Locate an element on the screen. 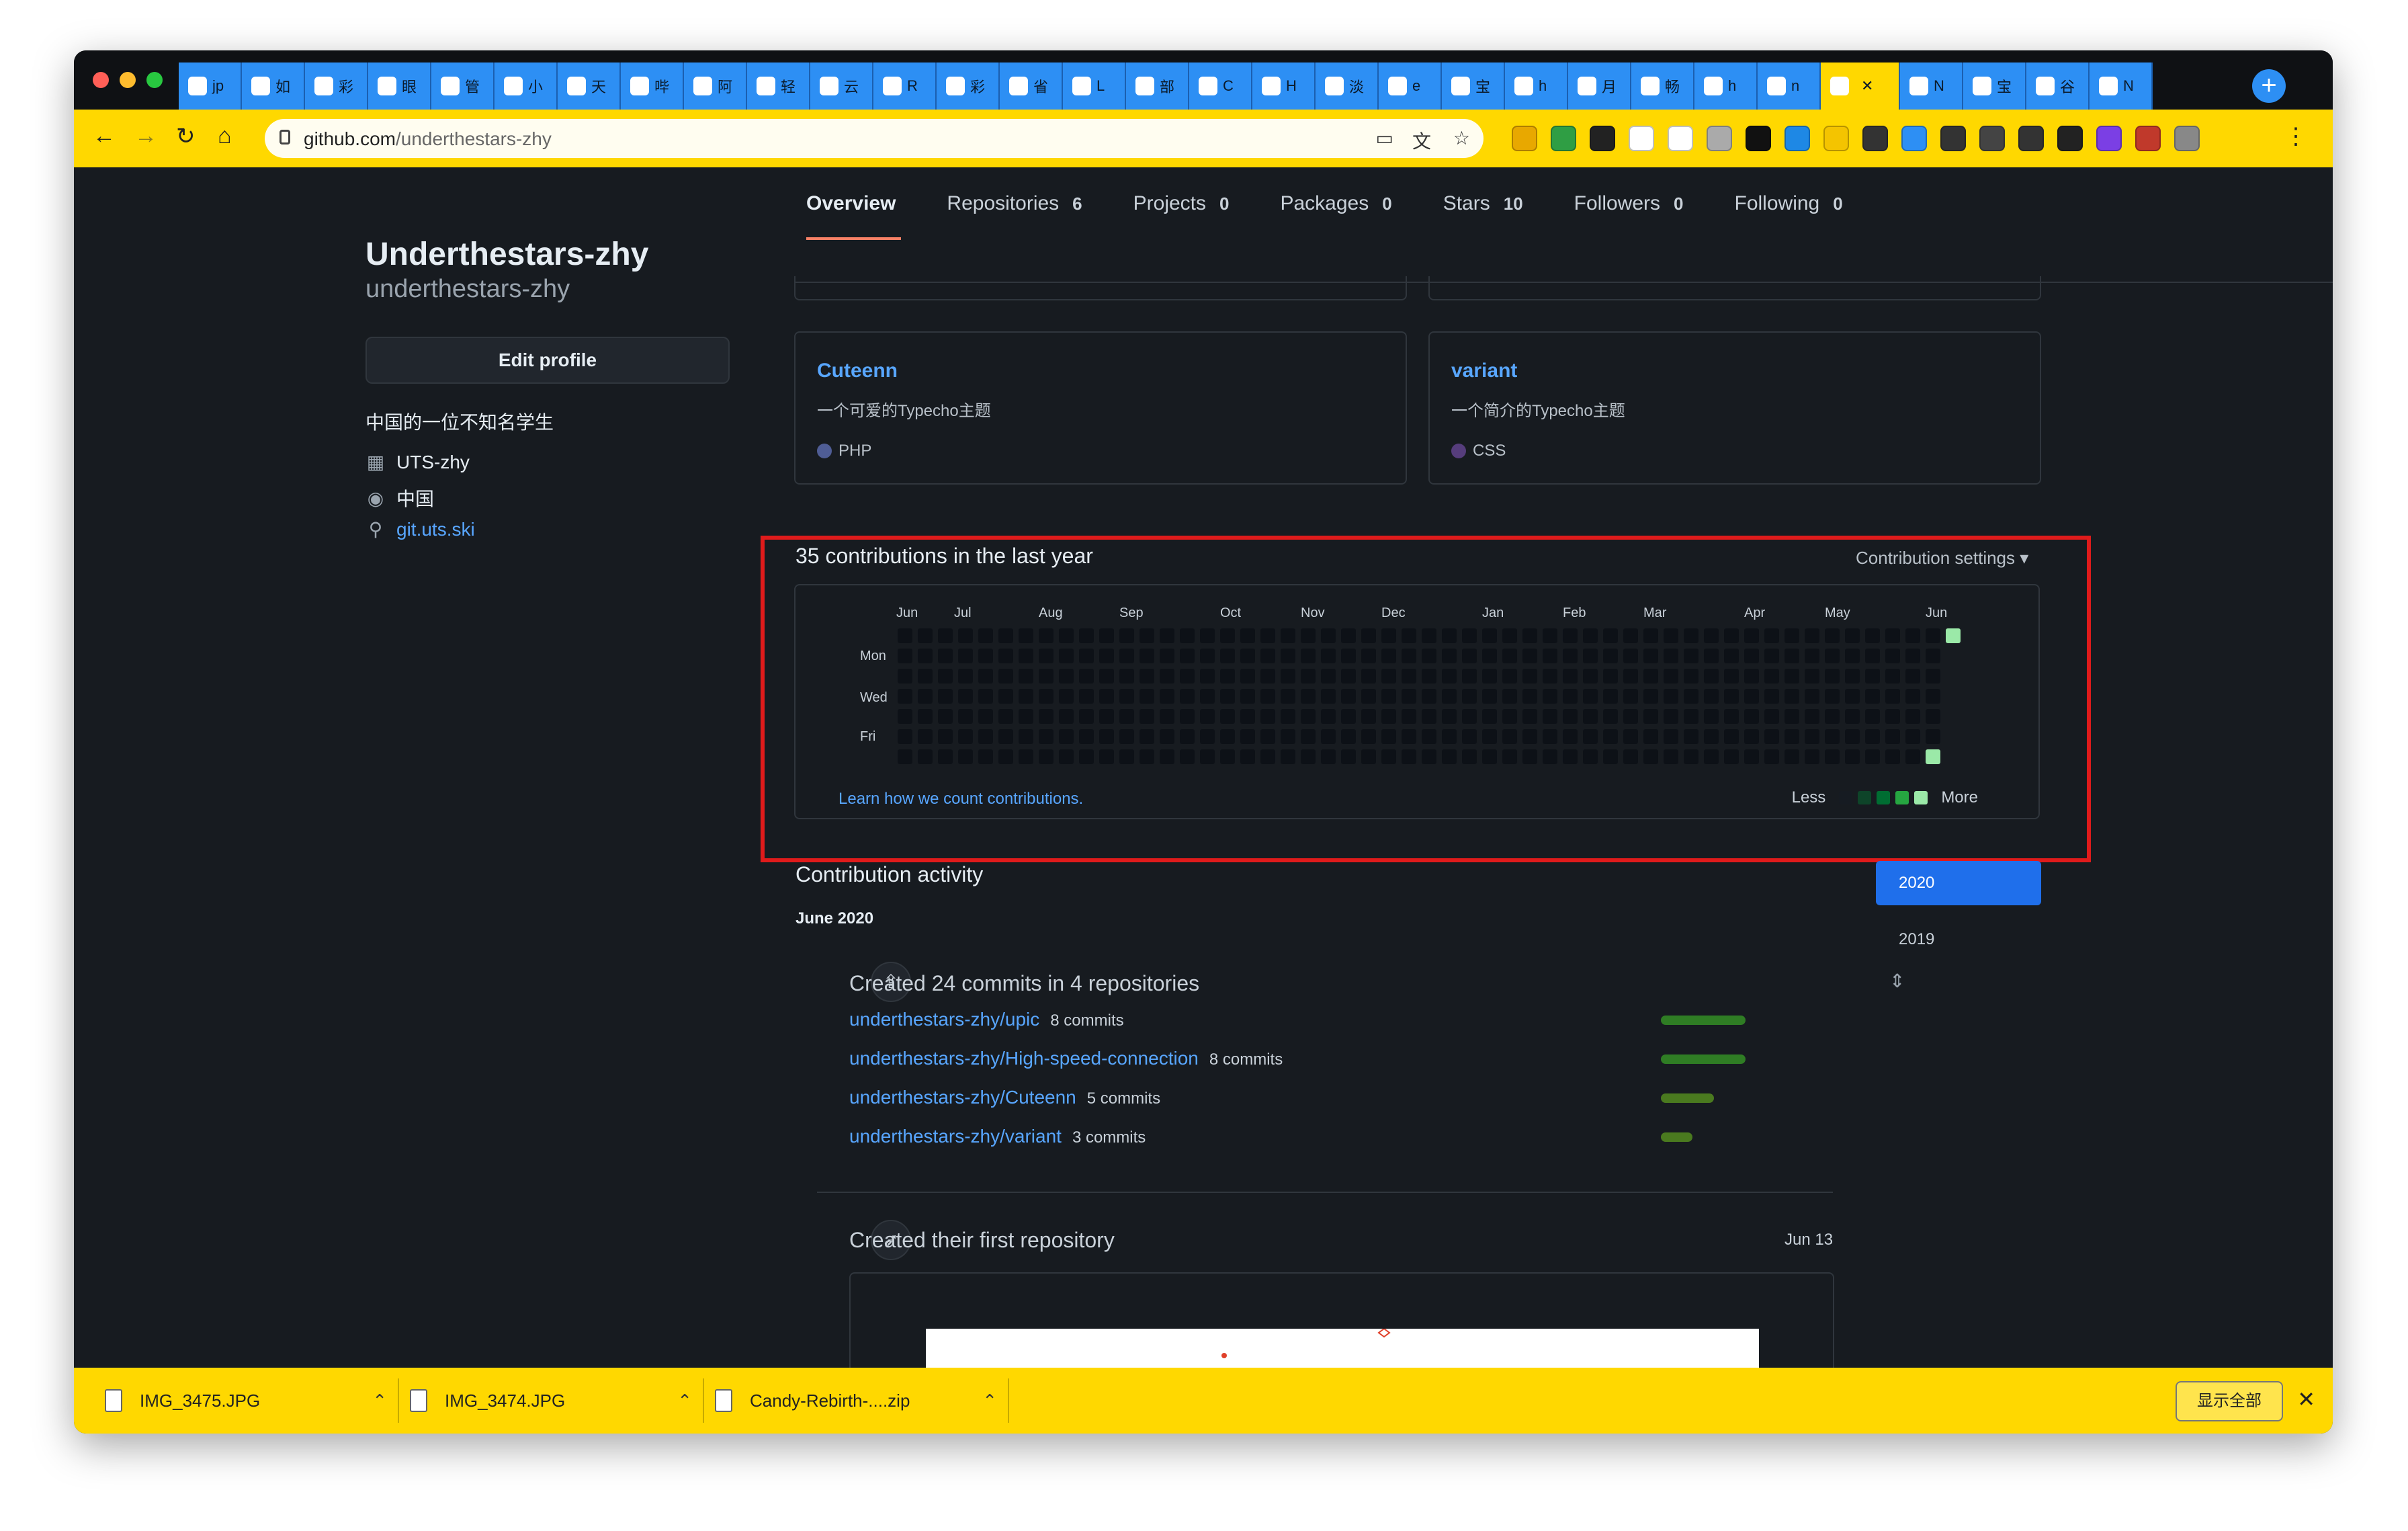 The height and width of the screenshot is (1531, 2408). download-item: IMG_3475.JPG ⌃ is located at coordinates (246, 1401).